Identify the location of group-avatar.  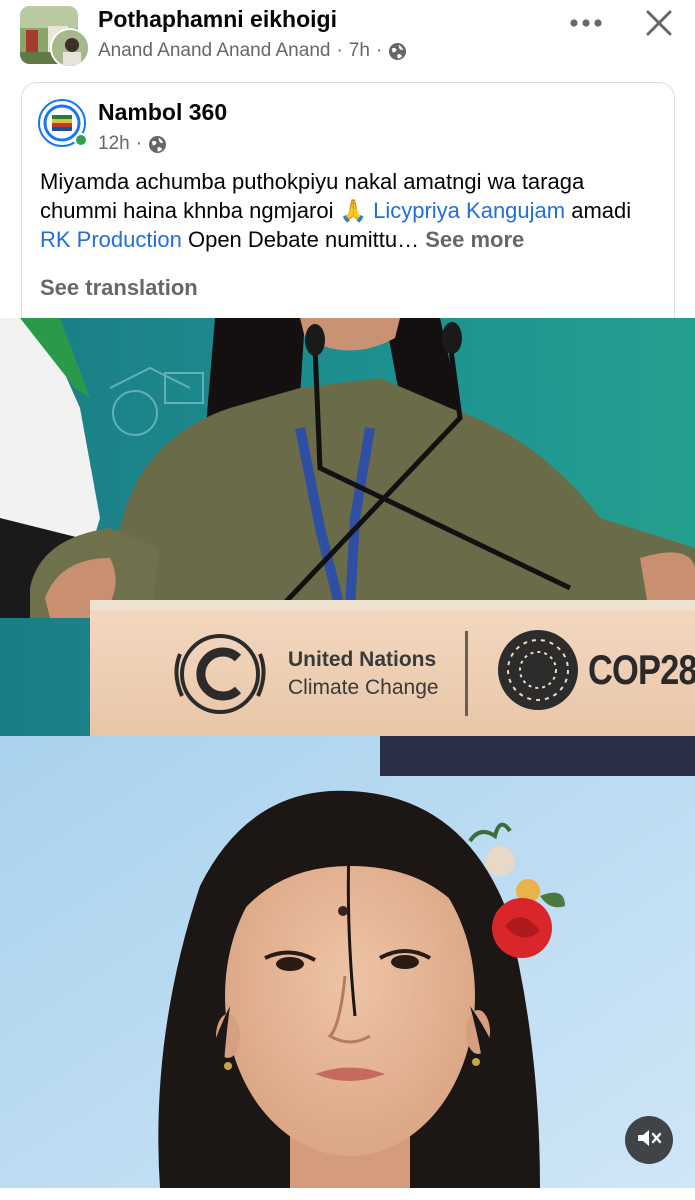
(56, 37).